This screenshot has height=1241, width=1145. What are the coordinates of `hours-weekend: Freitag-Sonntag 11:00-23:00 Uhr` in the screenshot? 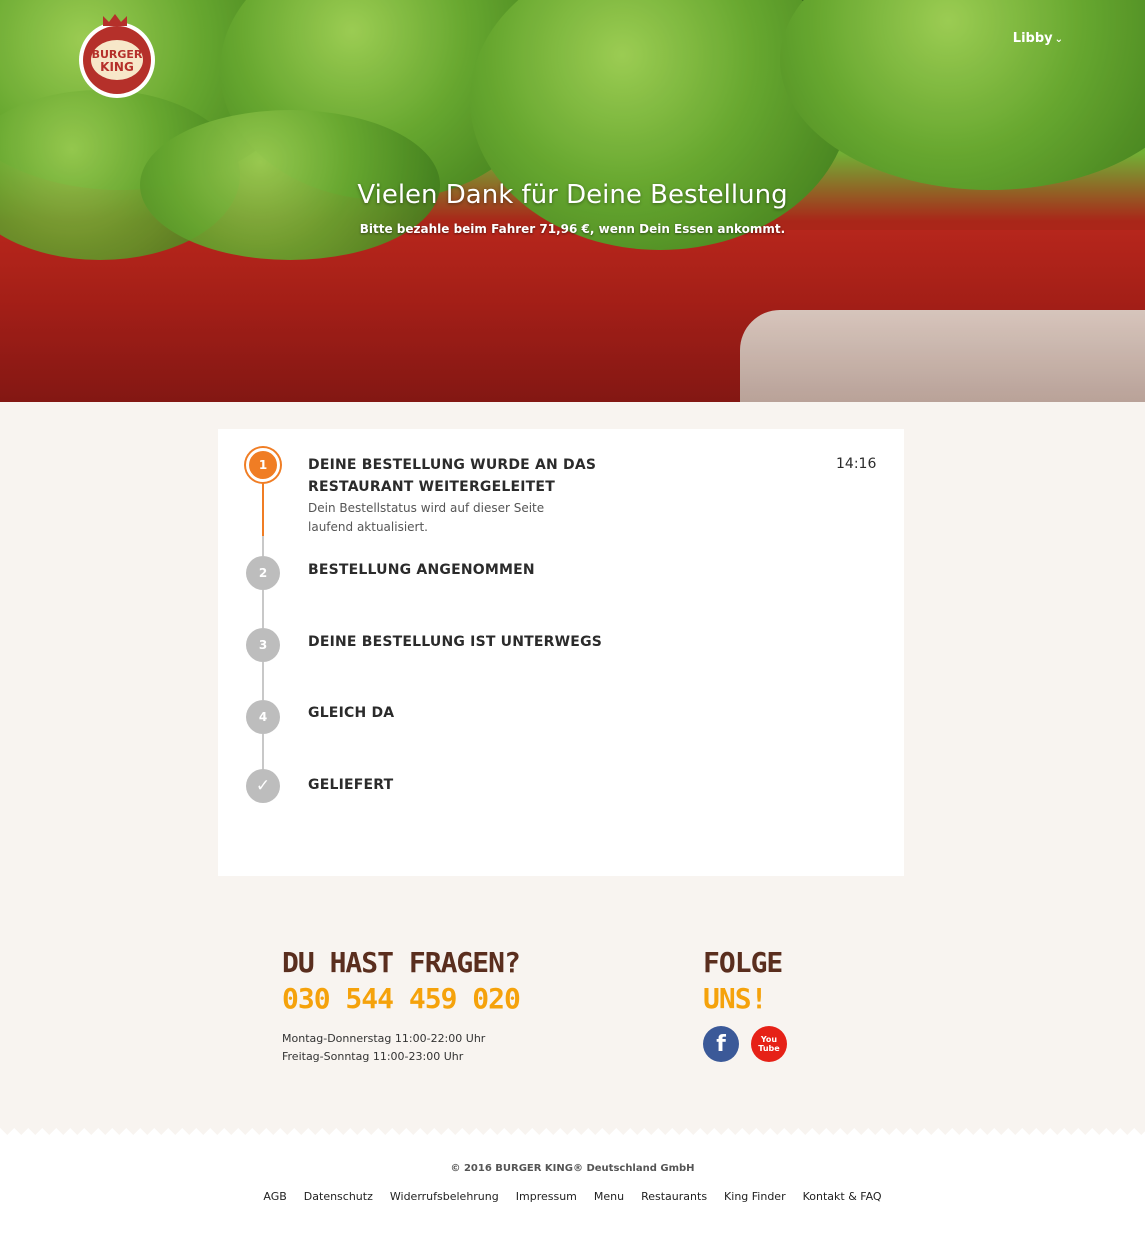 It's located at (373, 1056).